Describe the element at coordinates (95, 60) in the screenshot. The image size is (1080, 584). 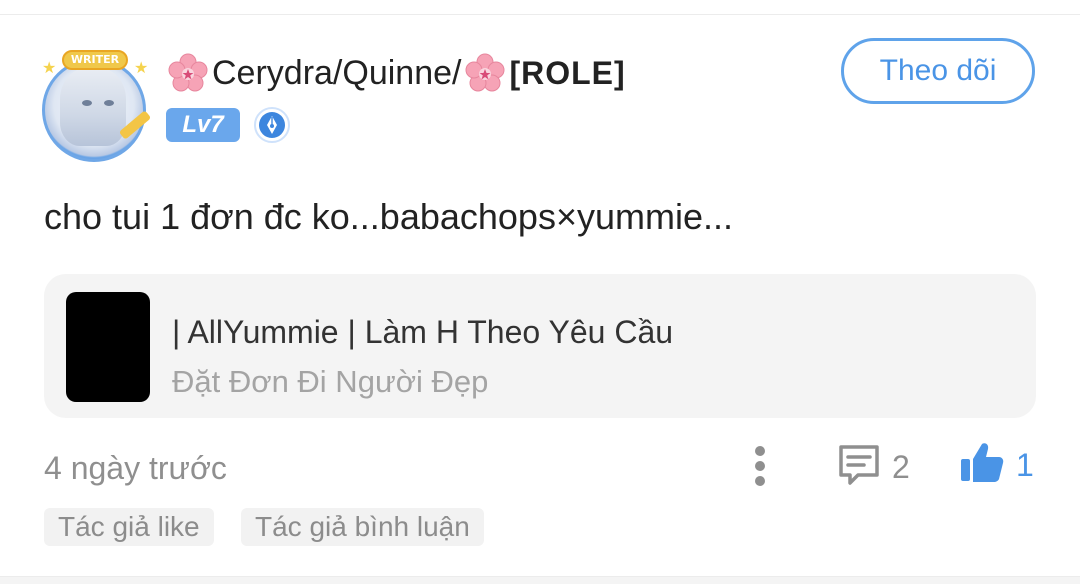
I see `writer-badge: WRITER` at that location.